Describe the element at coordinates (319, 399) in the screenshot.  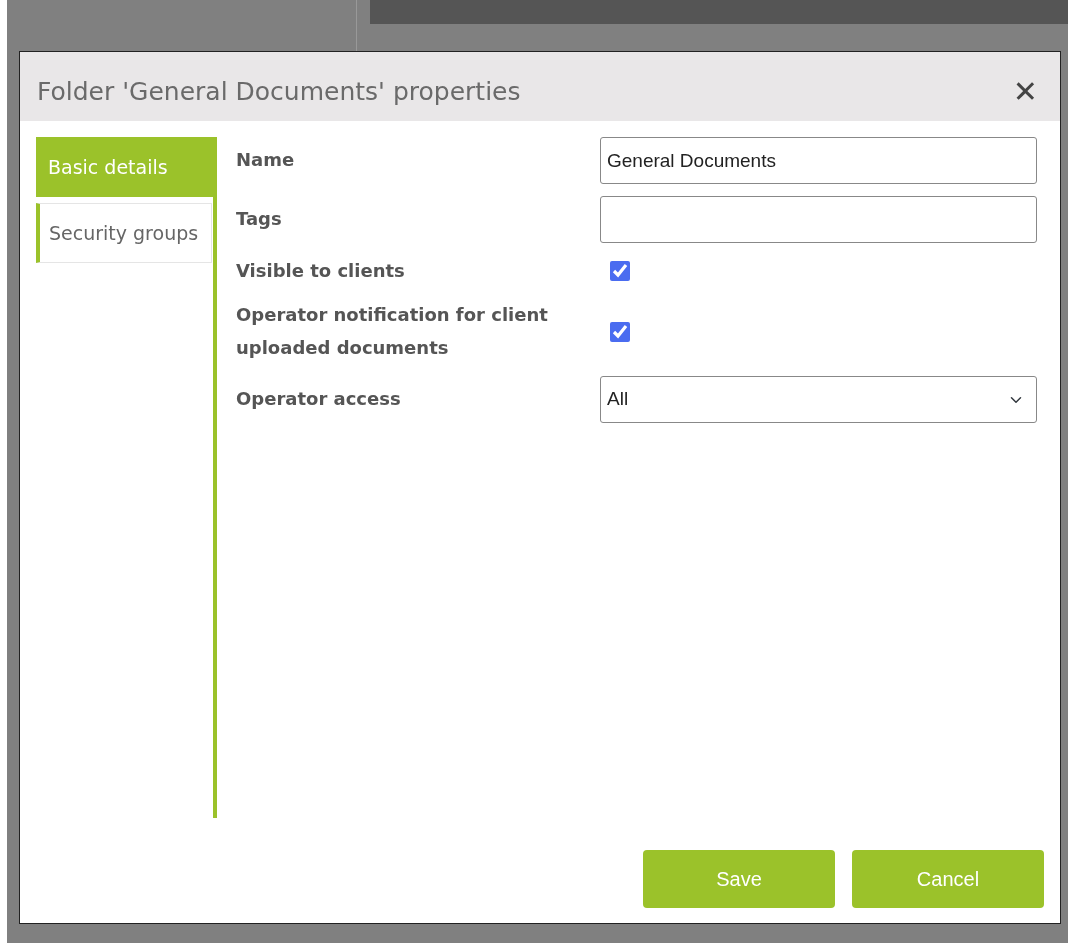
I see `field-label: Operator access` at that location.